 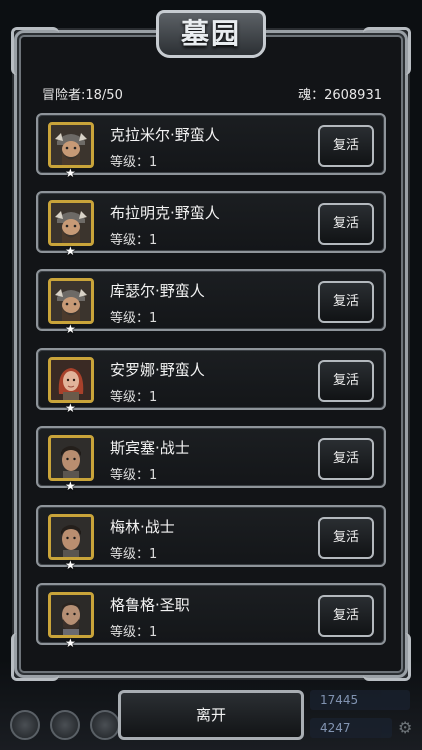 I want to click on hero-name: 克拉米尔·野蛮人, so click(x=165, y=135).